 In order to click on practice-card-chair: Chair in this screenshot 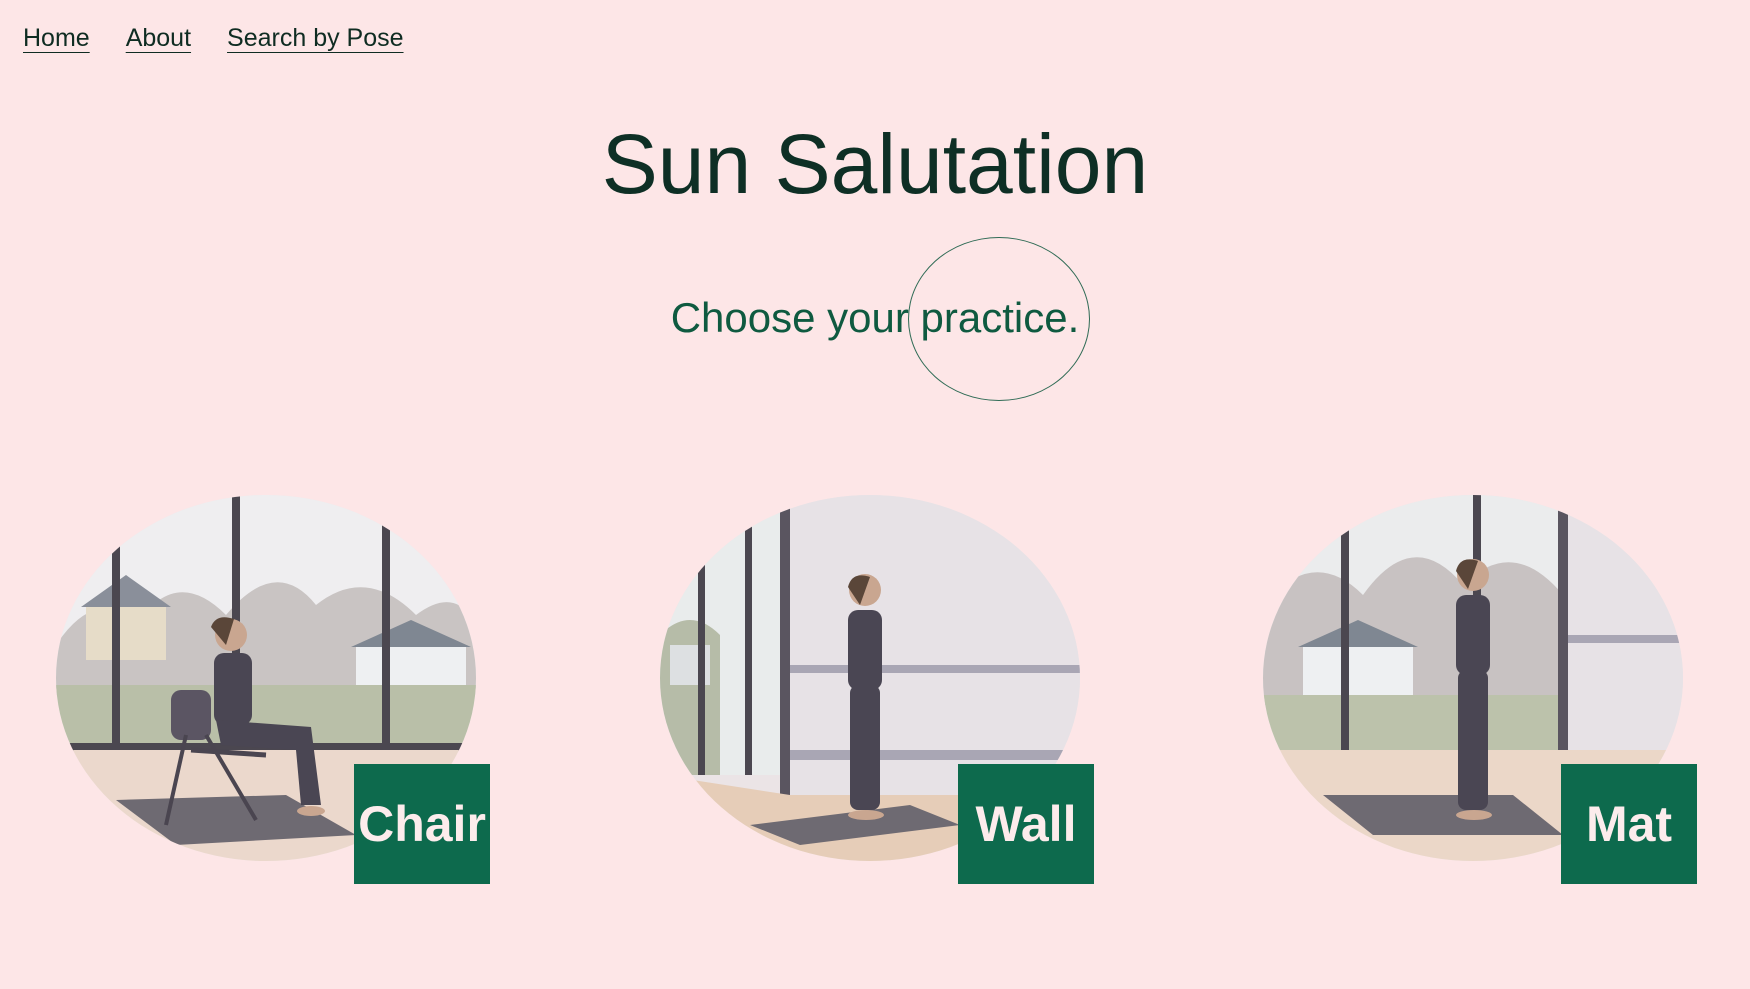, I will do `click(275, 690)`.